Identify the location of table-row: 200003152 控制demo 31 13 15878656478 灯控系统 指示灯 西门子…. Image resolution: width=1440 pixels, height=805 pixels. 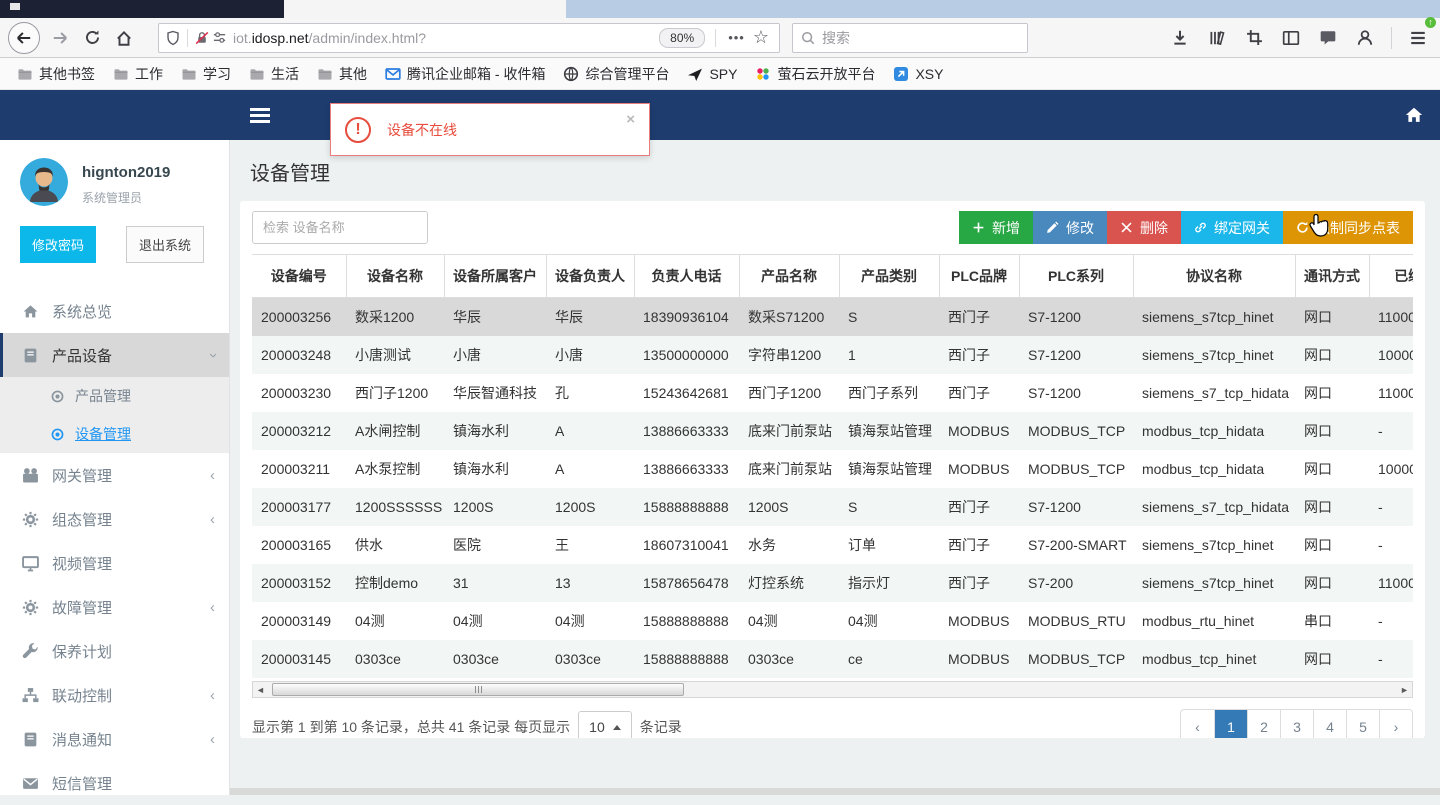
(832, 583).